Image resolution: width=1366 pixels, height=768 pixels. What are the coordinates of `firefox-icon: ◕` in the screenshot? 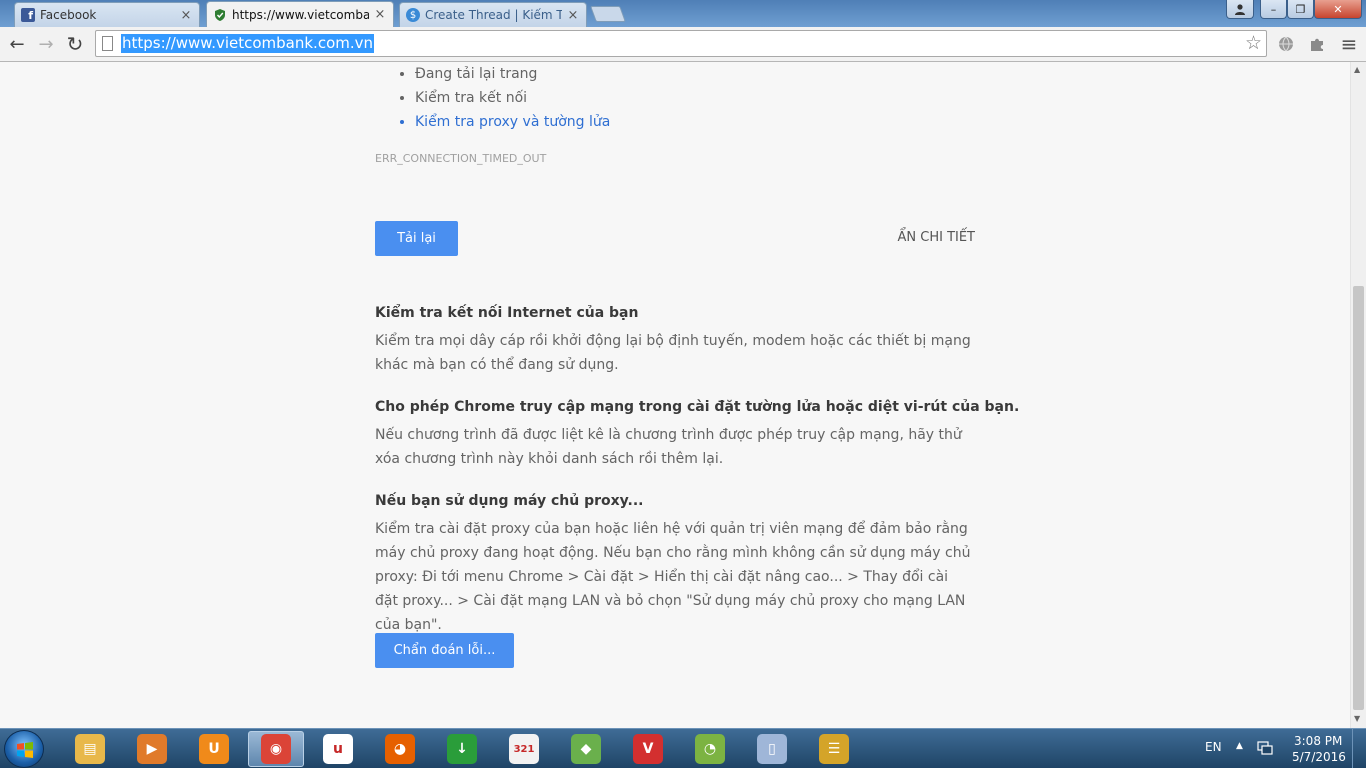 It's located at (400, 749).